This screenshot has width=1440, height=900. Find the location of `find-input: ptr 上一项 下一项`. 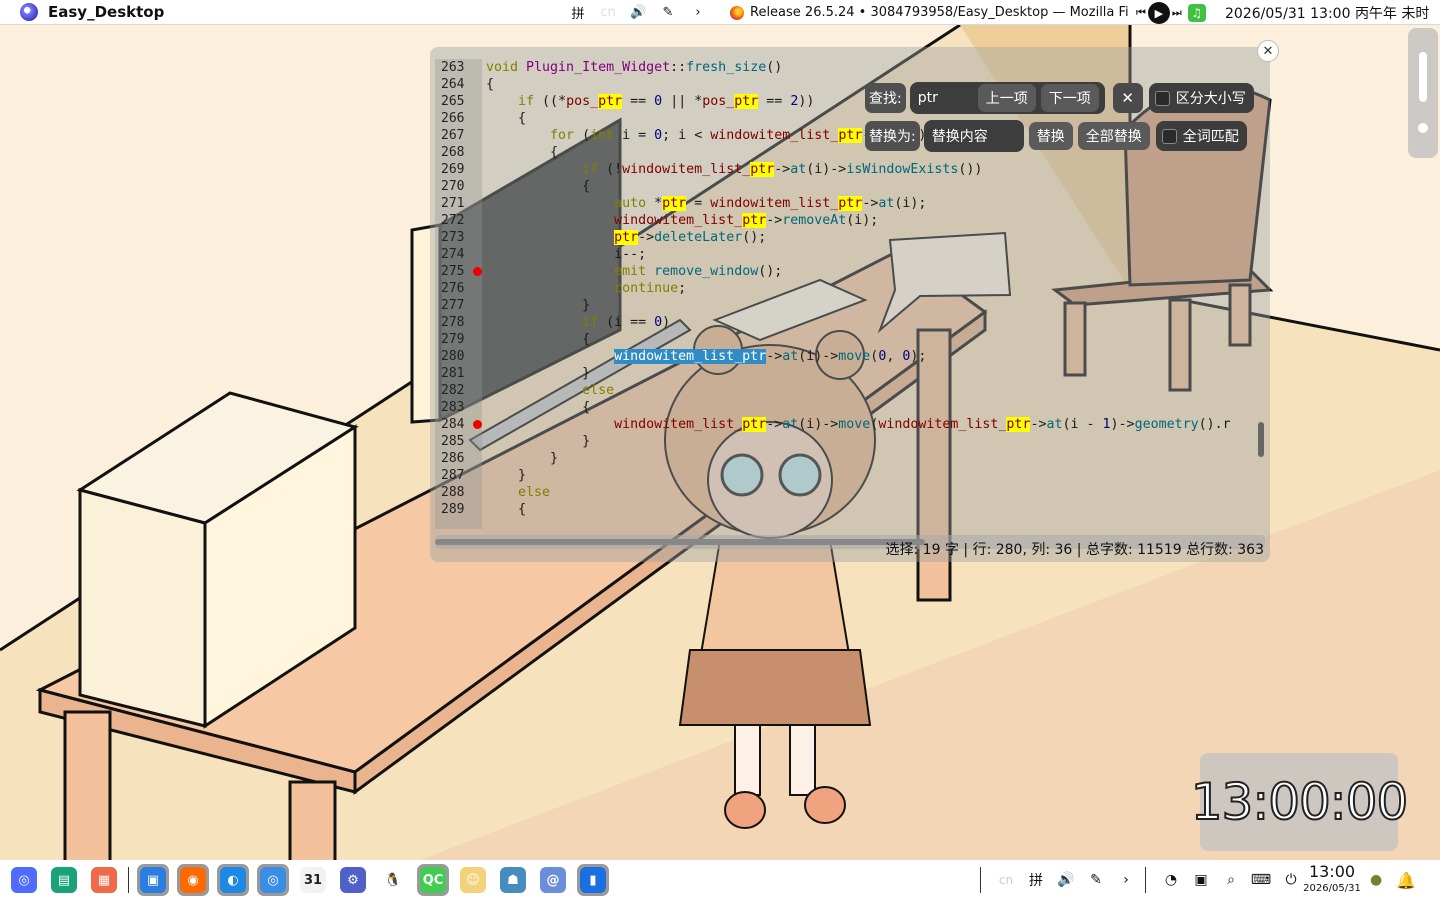

find-input: ptr 上一项 下一项 is located at coordinates (1007, 98).